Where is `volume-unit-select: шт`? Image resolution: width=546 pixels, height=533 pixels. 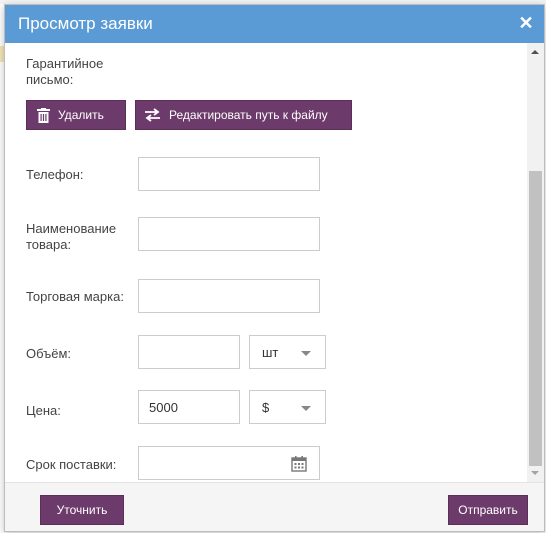 volume-unit-select: шт is located at coordinates (287, 352).